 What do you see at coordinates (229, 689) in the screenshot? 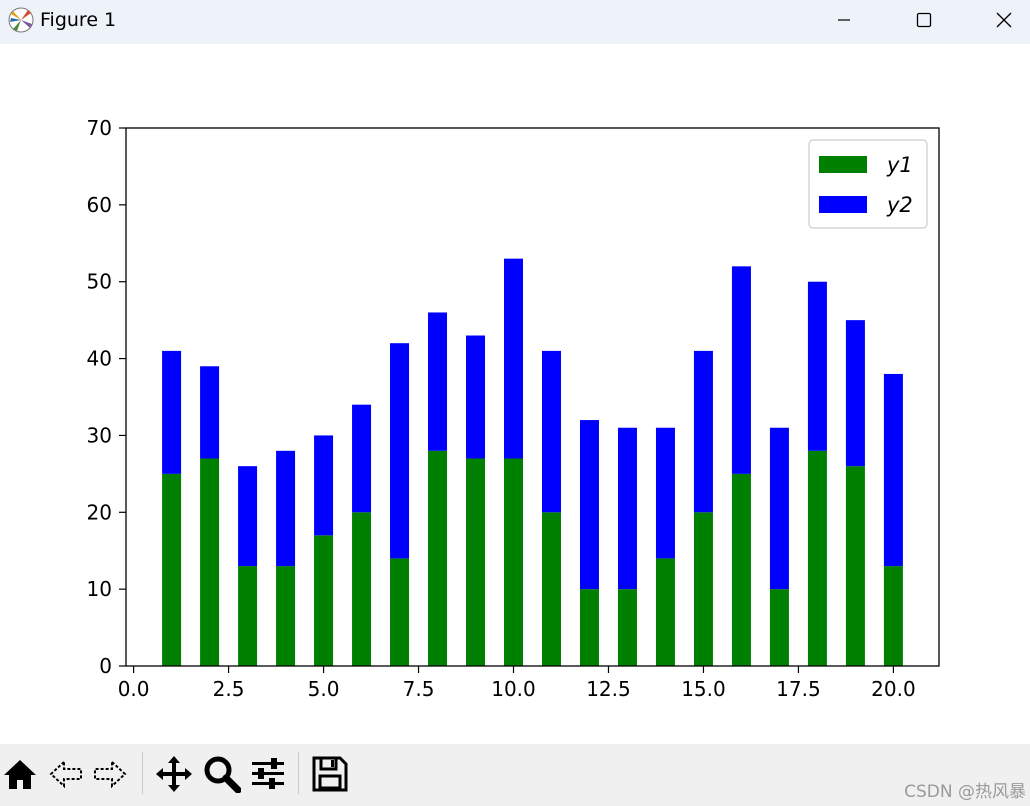
I see `x-tick-label: 2.5` at bounding box center [229, 689].